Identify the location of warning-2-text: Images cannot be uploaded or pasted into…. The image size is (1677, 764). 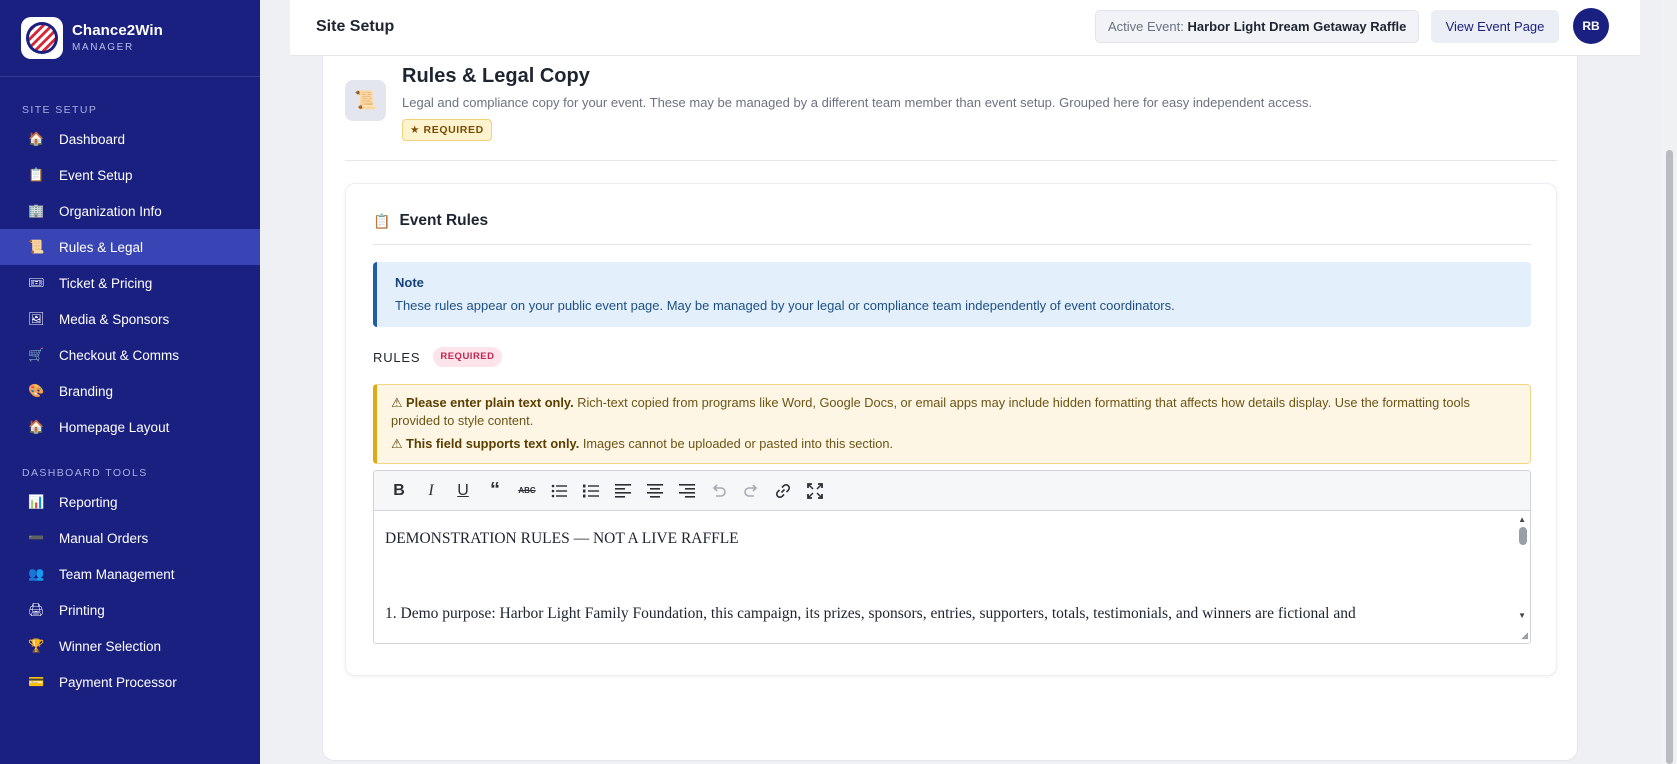
(736, 443).